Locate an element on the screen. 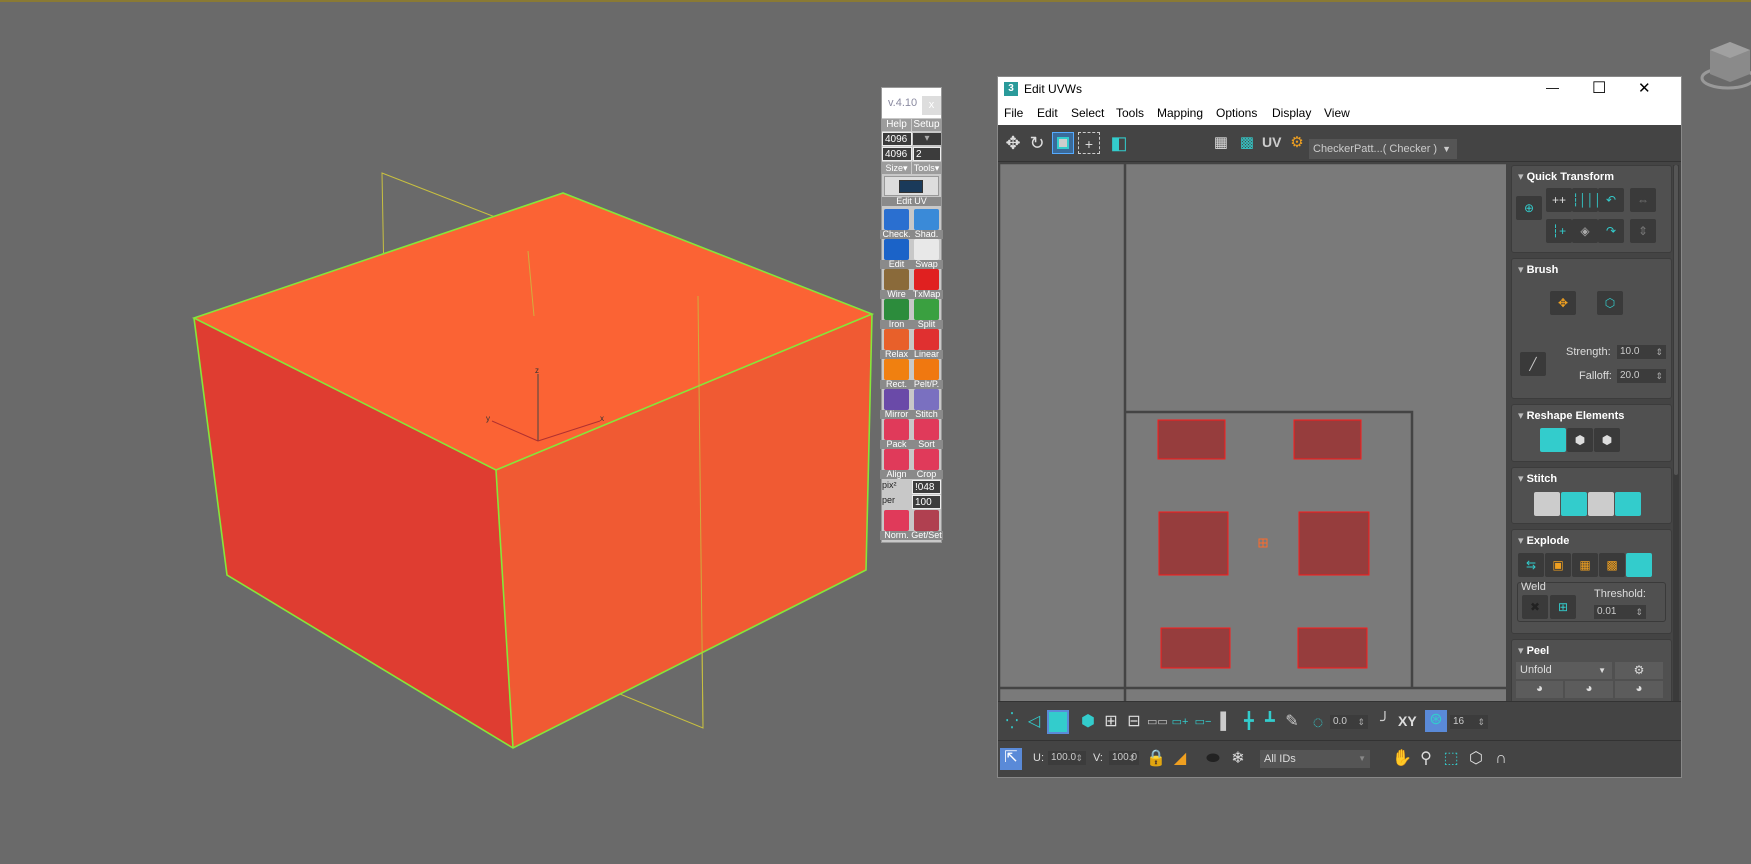 Image resolution: width=1751 pixels, height=864 pixels. uv-axis-toggle: UV is located at coordinates (1271, 142).